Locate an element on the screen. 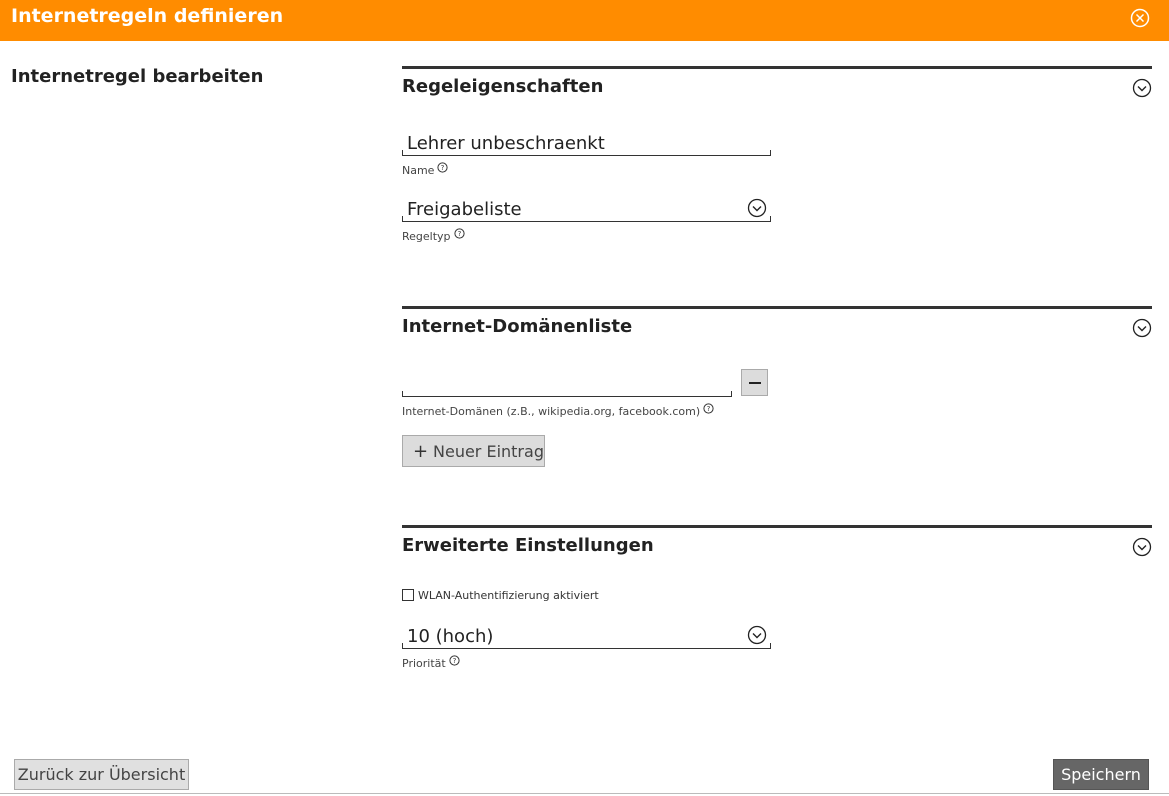 The width and height of the screenshot is (1169, 796). priority-select: 10 (hoch) is located at coordinates (586, 636).